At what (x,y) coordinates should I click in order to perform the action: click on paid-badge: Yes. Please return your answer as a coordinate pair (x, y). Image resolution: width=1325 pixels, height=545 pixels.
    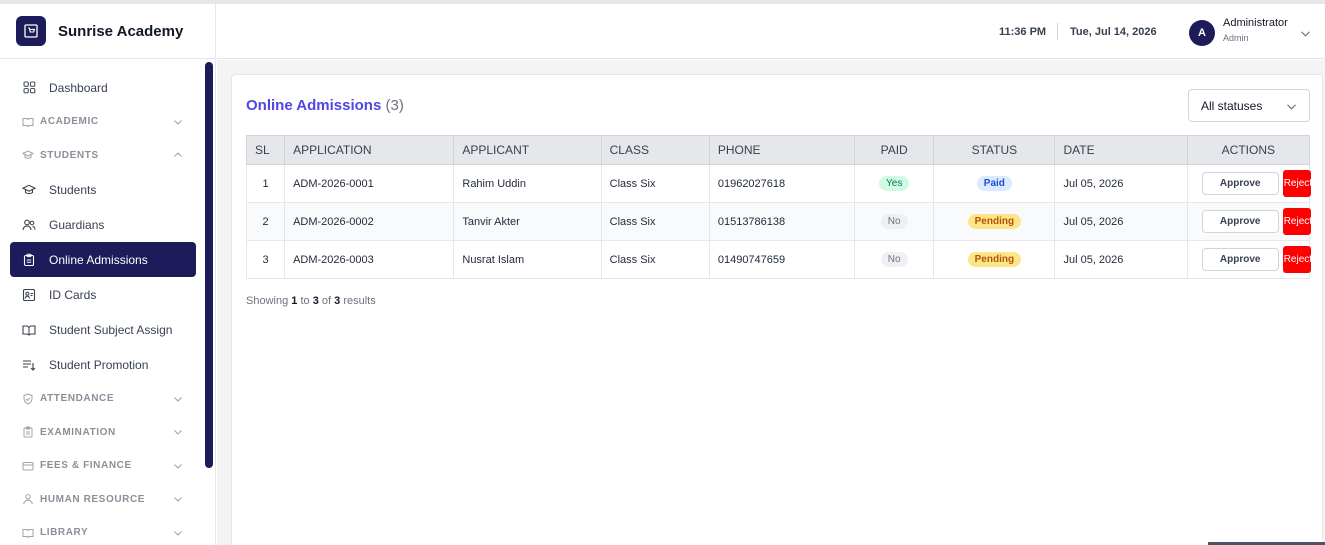
    Looking at the image, I should click on (894, 183).